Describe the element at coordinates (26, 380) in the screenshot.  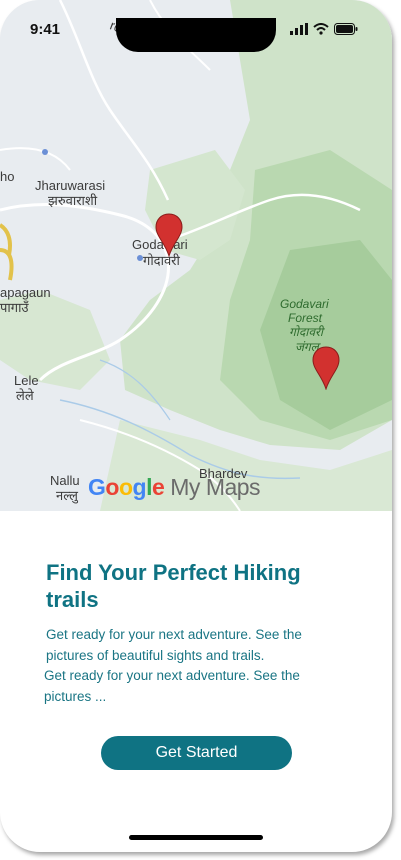
I see `map-label-lele: Lele` at that location.